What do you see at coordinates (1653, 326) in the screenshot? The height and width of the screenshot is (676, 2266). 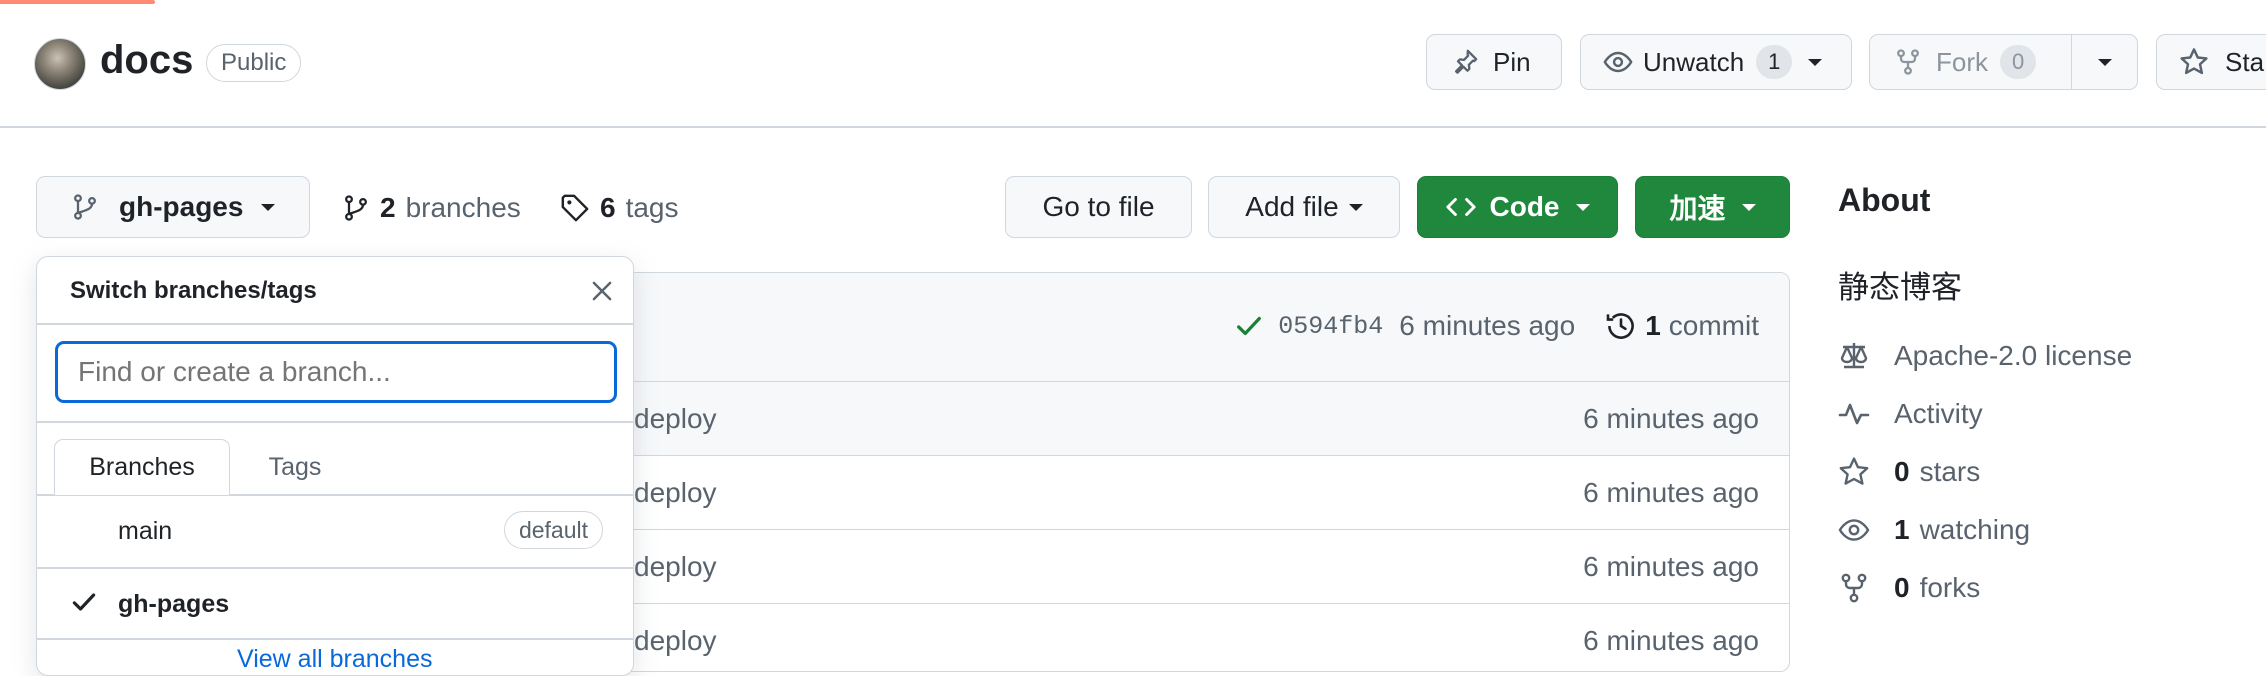 I see `commits-count: 1` at bounding box center [1653, 326].